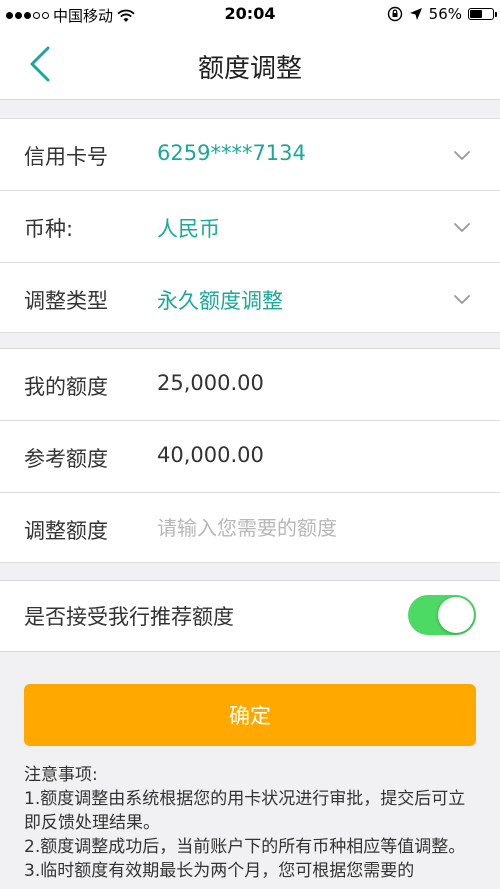 This screenshot has height=889, width=500. I want to click on battery-icon, so click(482, 14).